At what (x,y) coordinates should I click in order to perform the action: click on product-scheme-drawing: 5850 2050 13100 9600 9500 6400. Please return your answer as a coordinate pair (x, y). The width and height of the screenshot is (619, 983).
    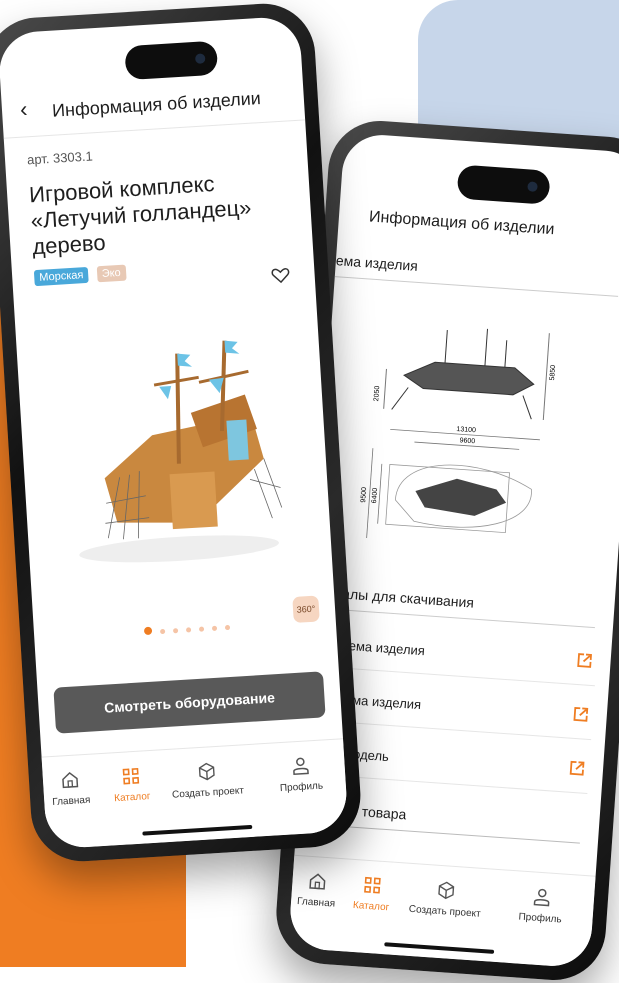
    Looking at the image, I should click on (470, 438).